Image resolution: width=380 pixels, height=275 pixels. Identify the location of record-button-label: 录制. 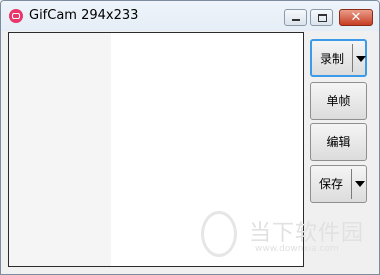
(331, 59).